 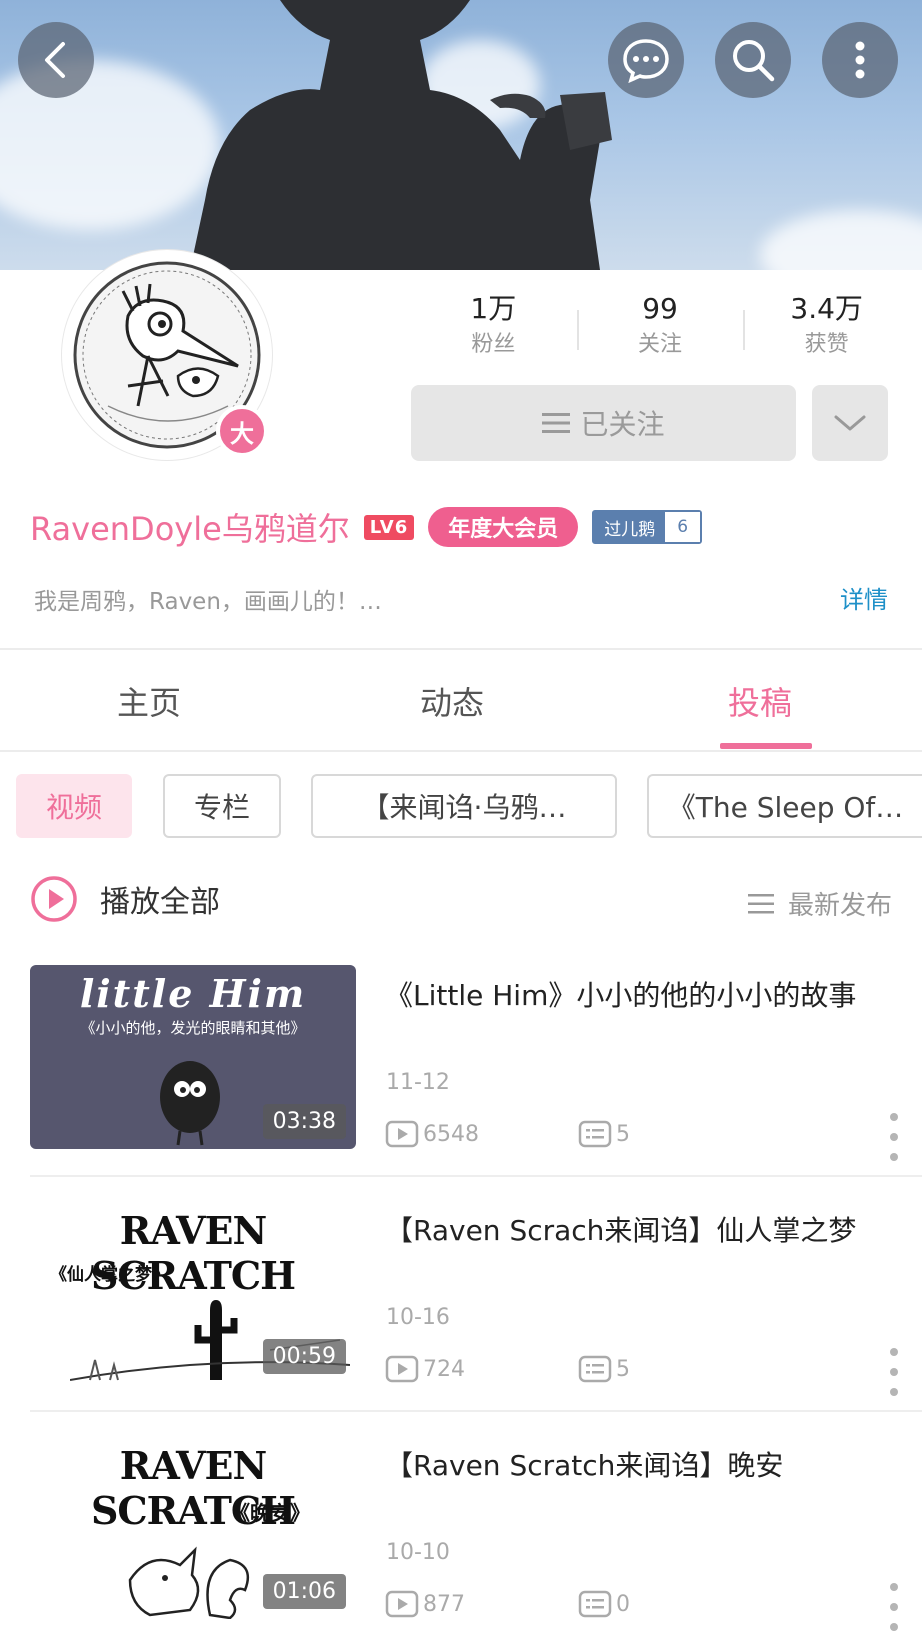 What do you see at coordinates (860, 60) in the screenshot?
I see `more-options-button` at bounding box center [860, 60].